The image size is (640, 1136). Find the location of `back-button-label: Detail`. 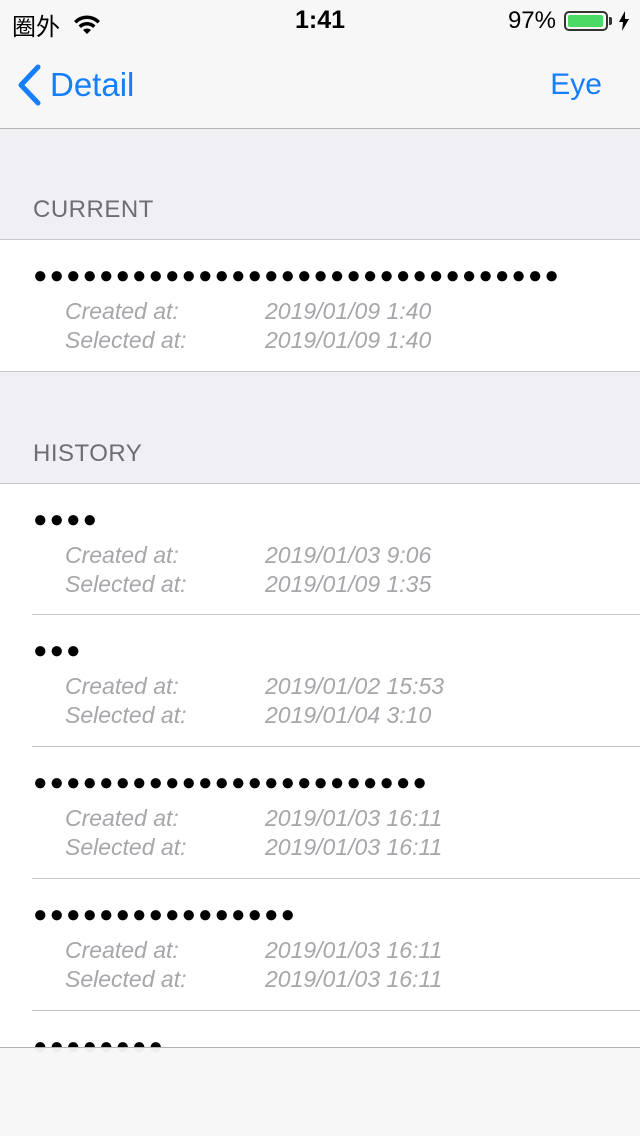

back-button-label: Detail is located at coordinates (92, 84).